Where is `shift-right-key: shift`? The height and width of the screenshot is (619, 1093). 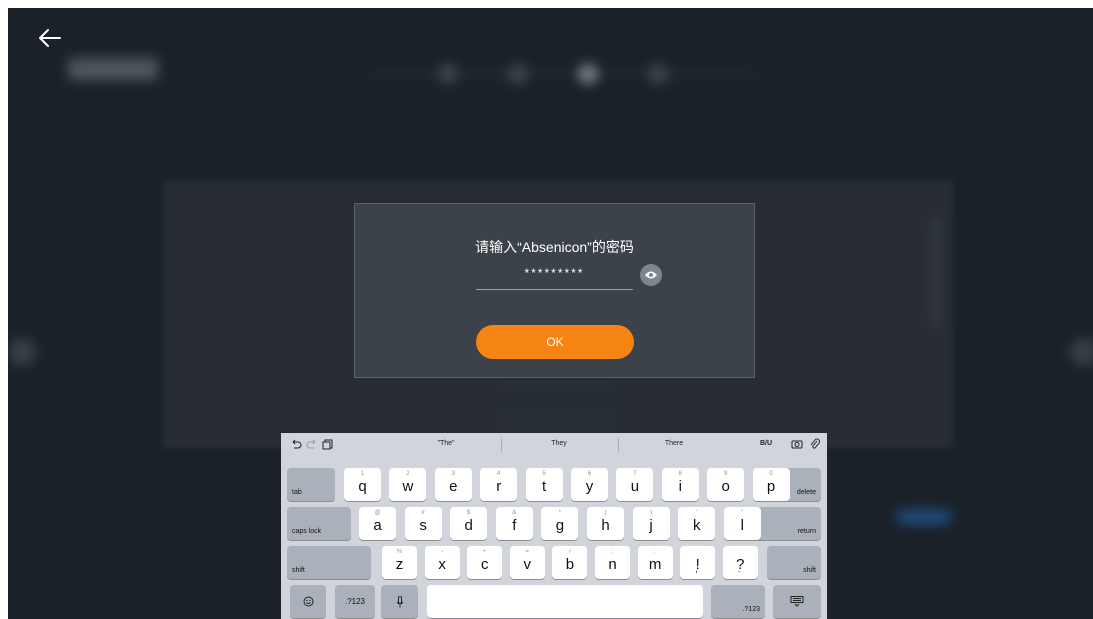
shift-right-key: shift is located at coordinates (794, 562).